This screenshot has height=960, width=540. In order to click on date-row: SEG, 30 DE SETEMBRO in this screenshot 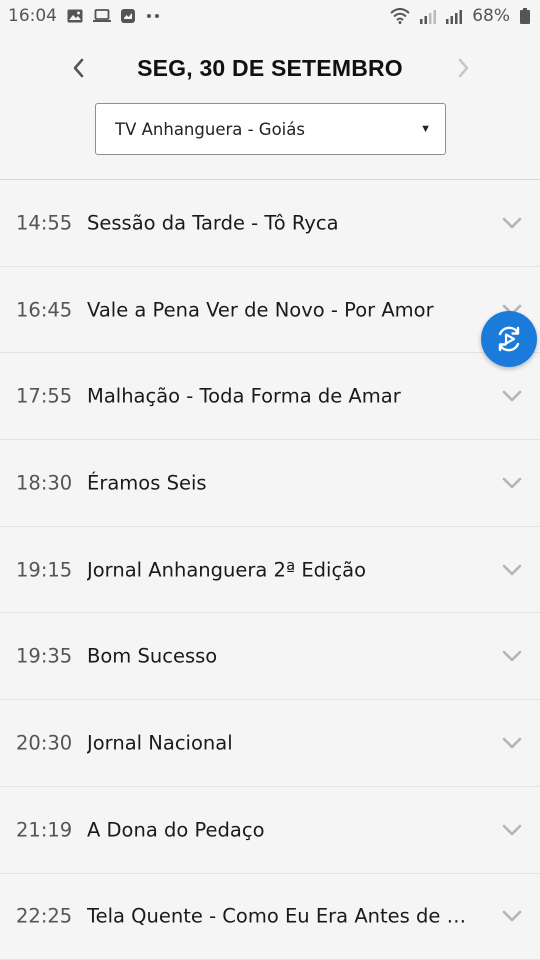, I will do `click(270, 68)`.